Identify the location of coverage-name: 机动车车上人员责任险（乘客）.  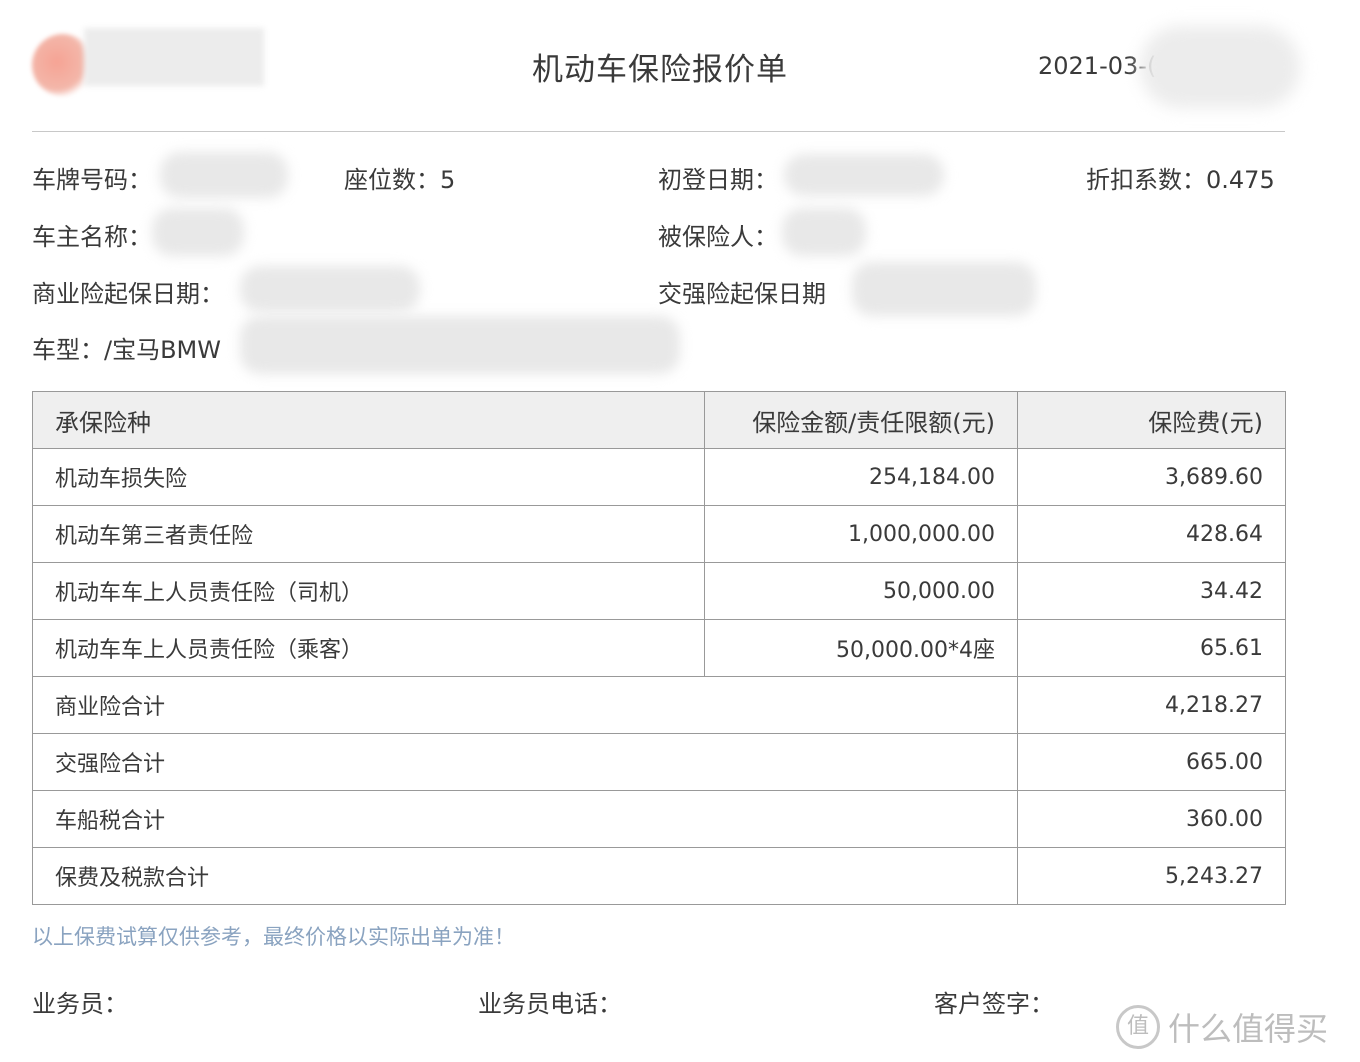
(368, 648).